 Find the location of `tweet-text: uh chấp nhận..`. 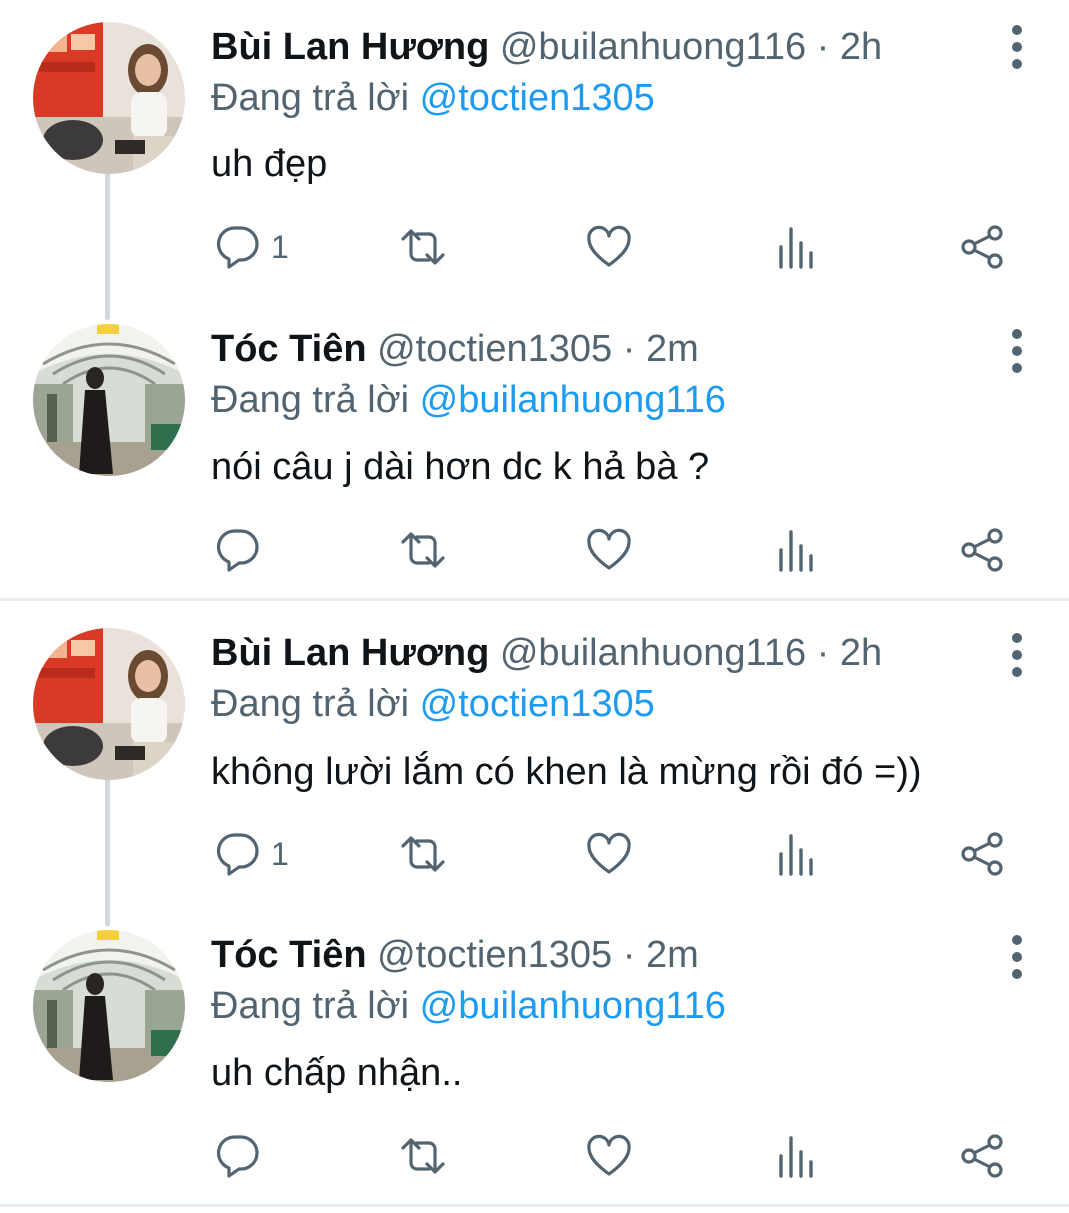

tweet-text: uh chấp nhận.. is located at coordinates (337, 1073).